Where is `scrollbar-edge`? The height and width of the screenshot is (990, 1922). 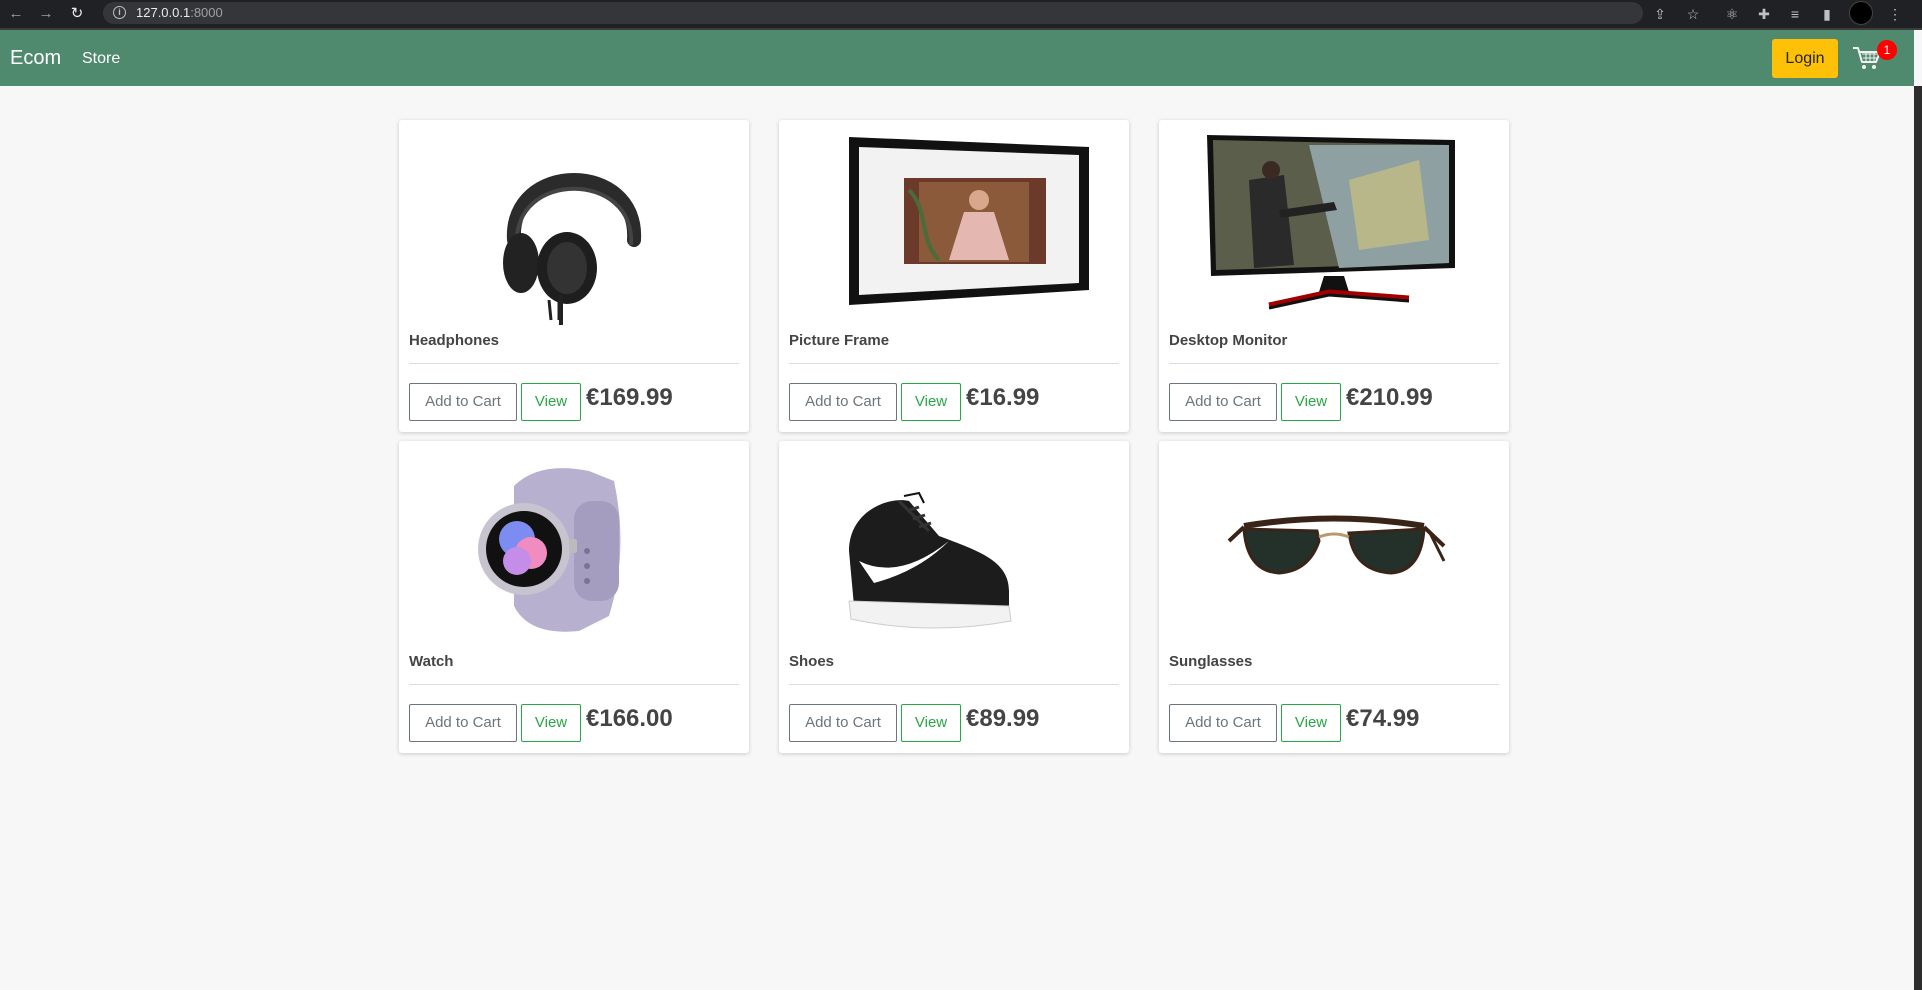 scrollbar-edge is located at coordinates (1918, 538).